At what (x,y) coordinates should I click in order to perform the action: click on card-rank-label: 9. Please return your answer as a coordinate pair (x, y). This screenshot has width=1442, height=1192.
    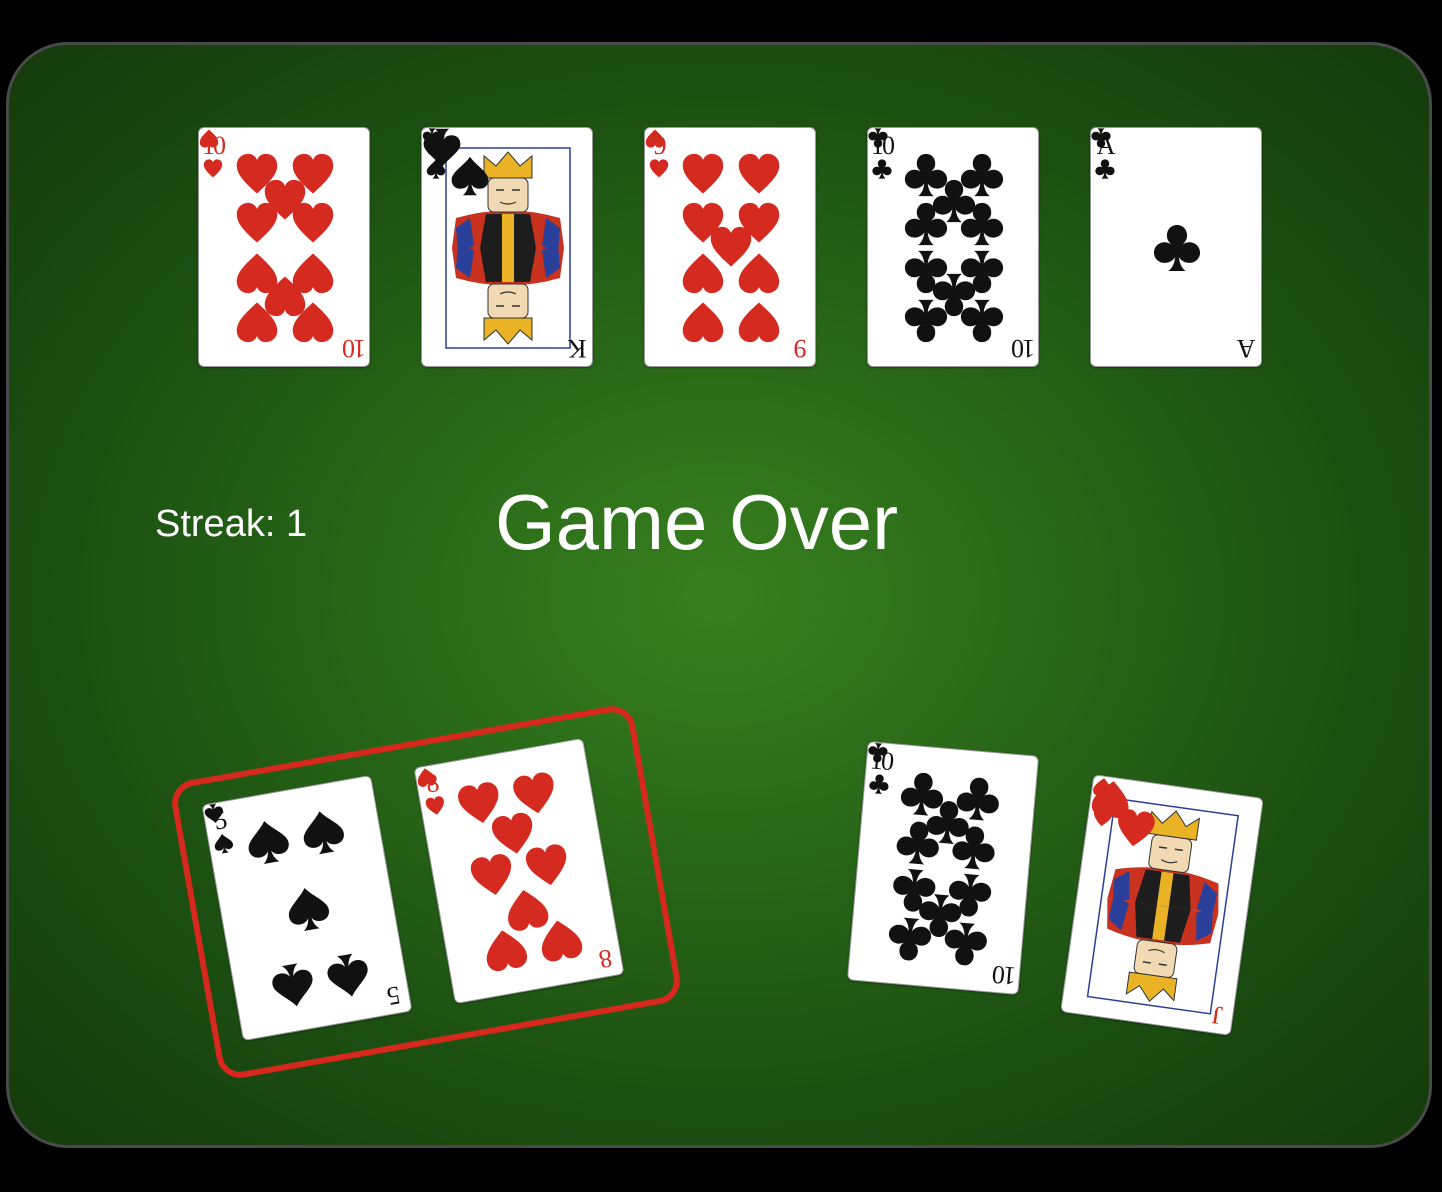
    Looking at the image, I should click on (801, 348).